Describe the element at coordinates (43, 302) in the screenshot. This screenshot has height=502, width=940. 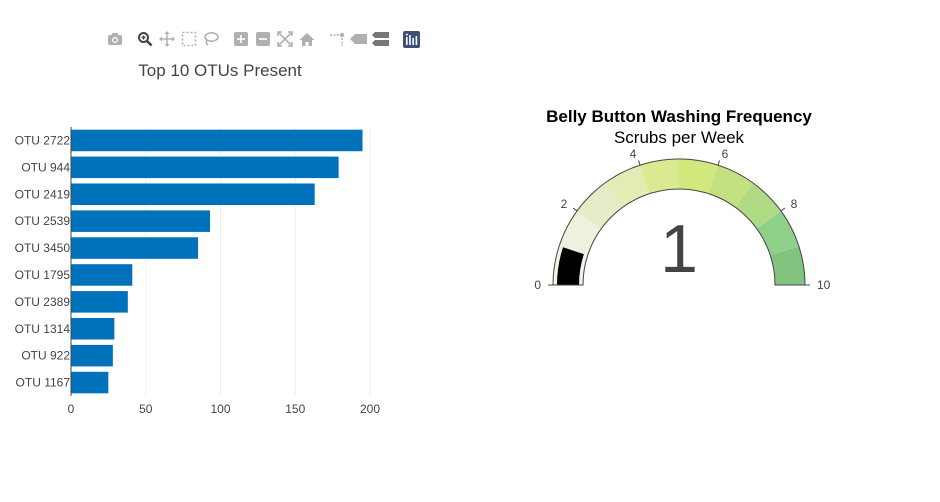
I see `bar-chart-y-tick-label: OTU 2389` at that location.